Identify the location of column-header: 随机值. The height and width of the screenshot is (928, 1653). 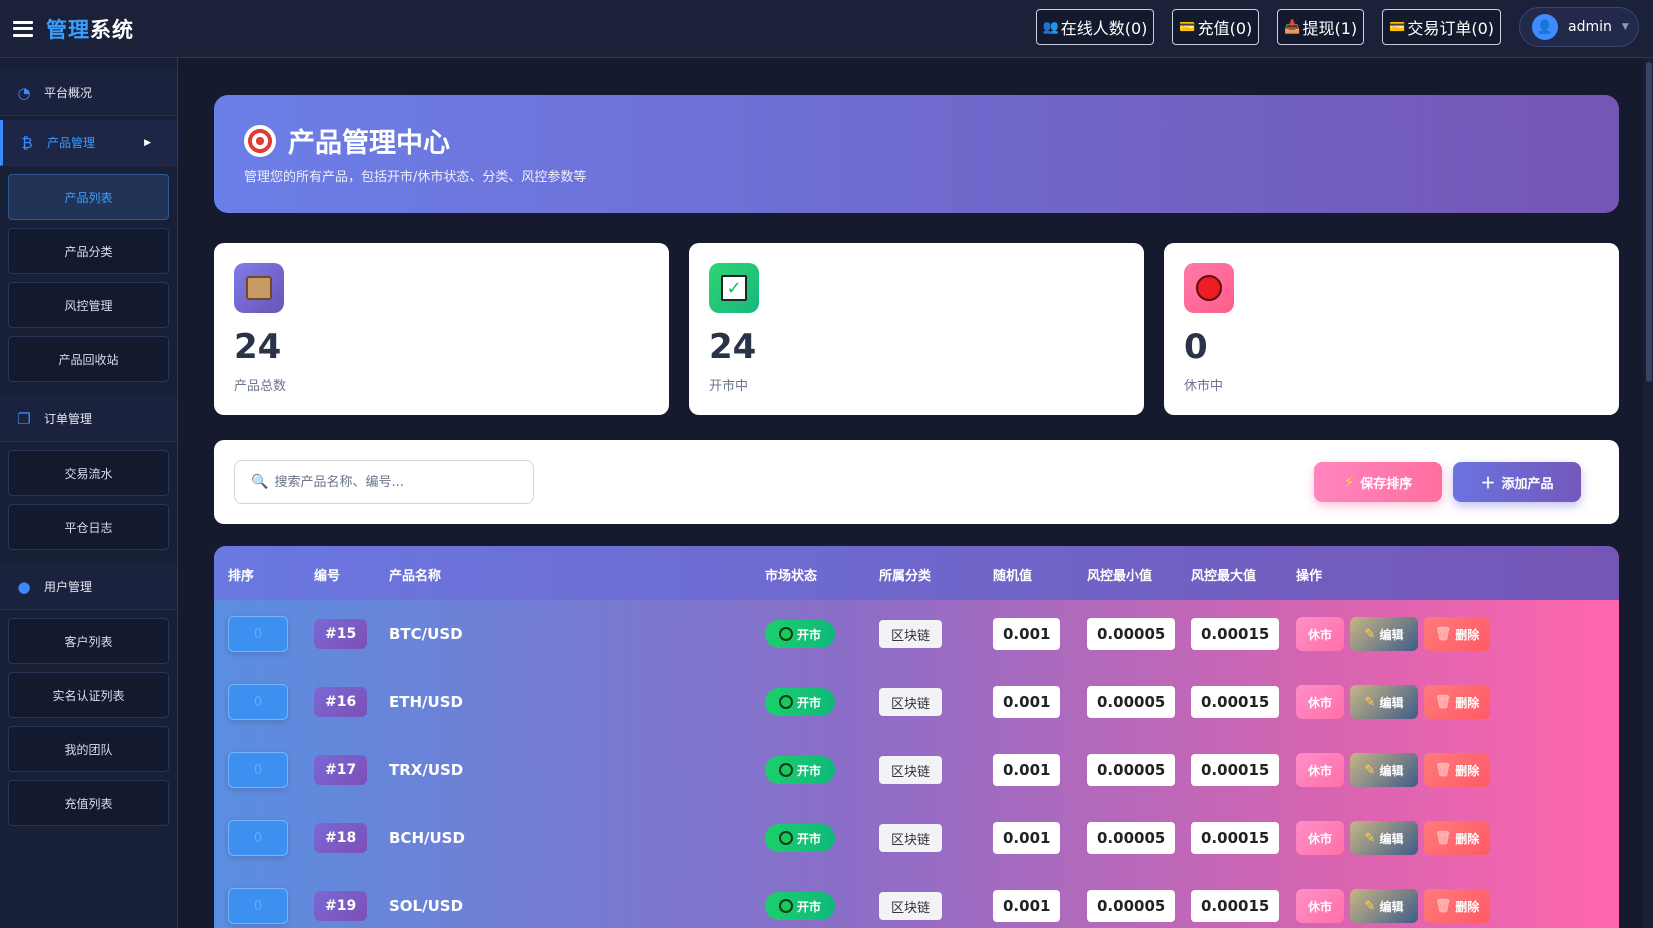
(1013, 576).